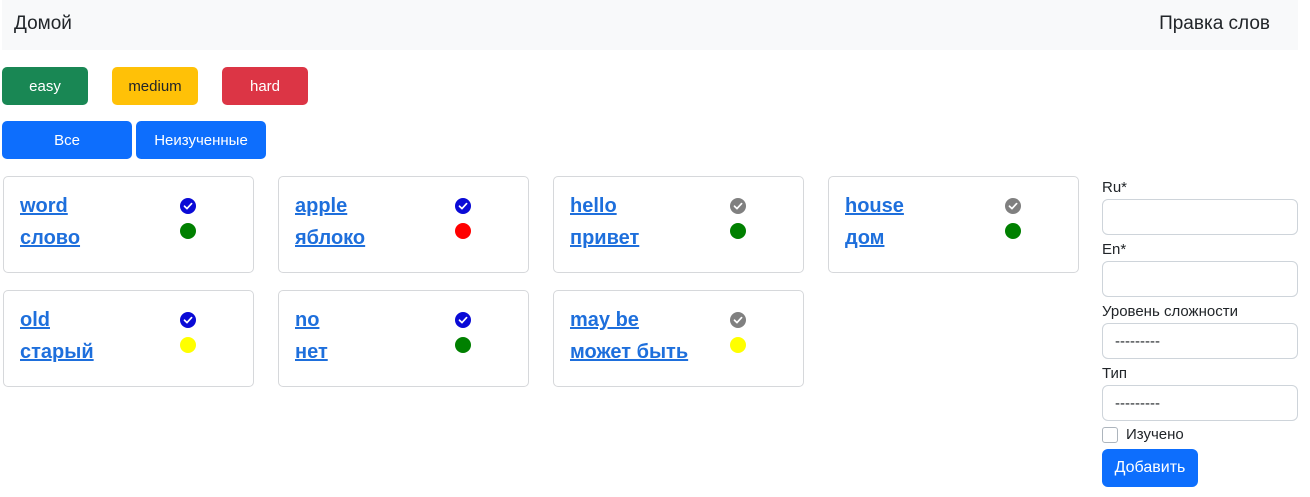  Describe the element at coordinates (307, 320) in the screenshot. I see `word-en-link: no` at that location.